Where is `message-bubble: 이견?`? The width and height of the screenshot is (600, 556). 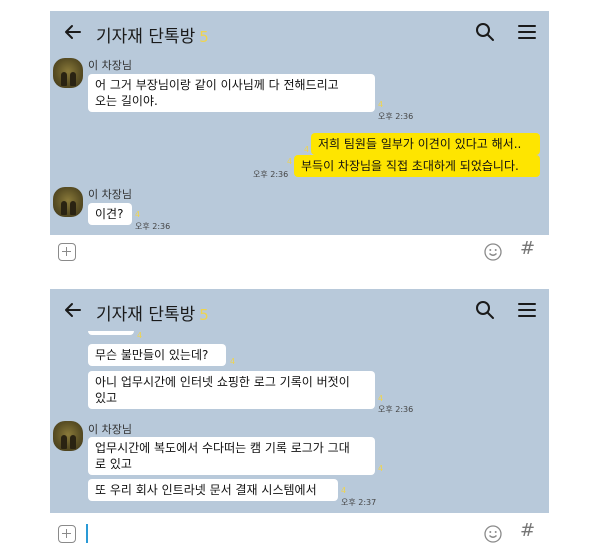 message-bubble: 이견? is located at coordinates (110, 214).